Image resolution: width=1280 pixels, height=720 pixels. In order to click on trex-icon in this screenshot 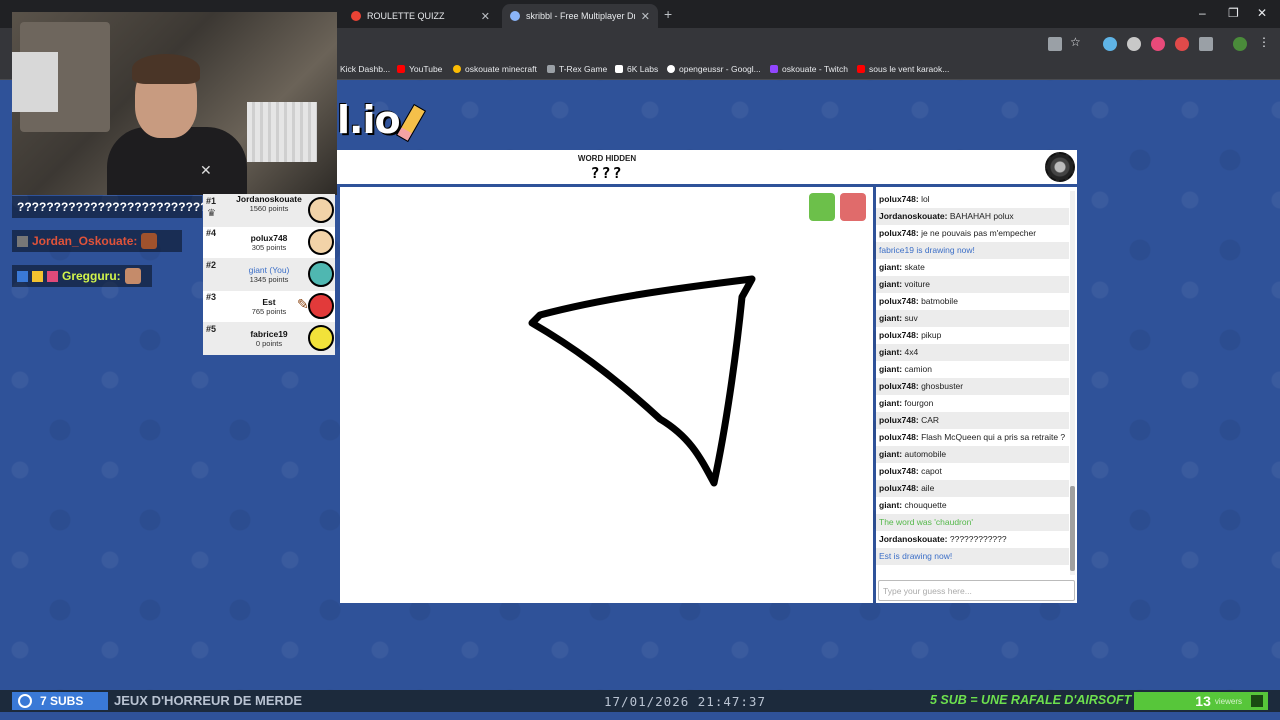, I will do `click(551, 69)`.